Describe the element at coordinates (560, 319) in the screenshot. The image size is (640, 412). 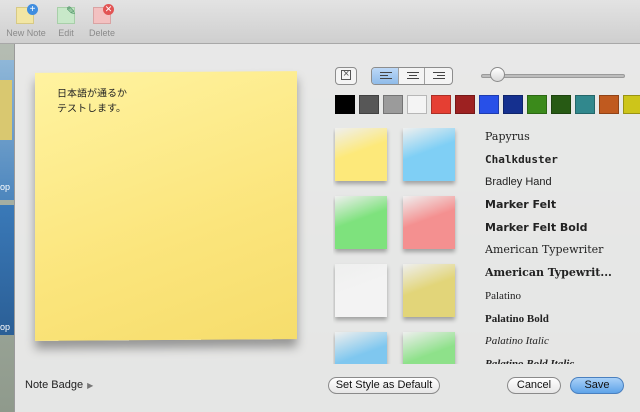
I see `font-item: Palatino Bold` at that location.